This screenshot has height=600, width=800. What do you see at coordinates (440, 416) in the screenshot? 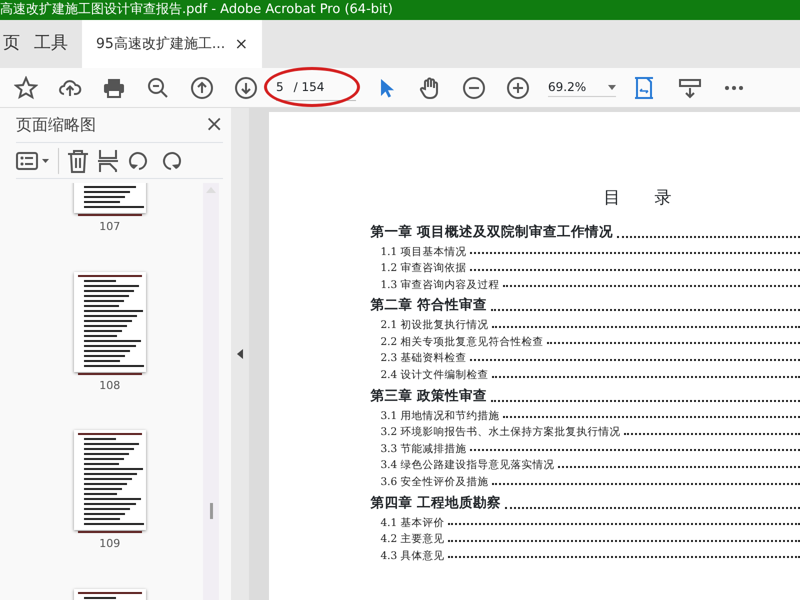
I see `section-title: 3.1 用地情况和节约措施` at bounding box center [440, 416].